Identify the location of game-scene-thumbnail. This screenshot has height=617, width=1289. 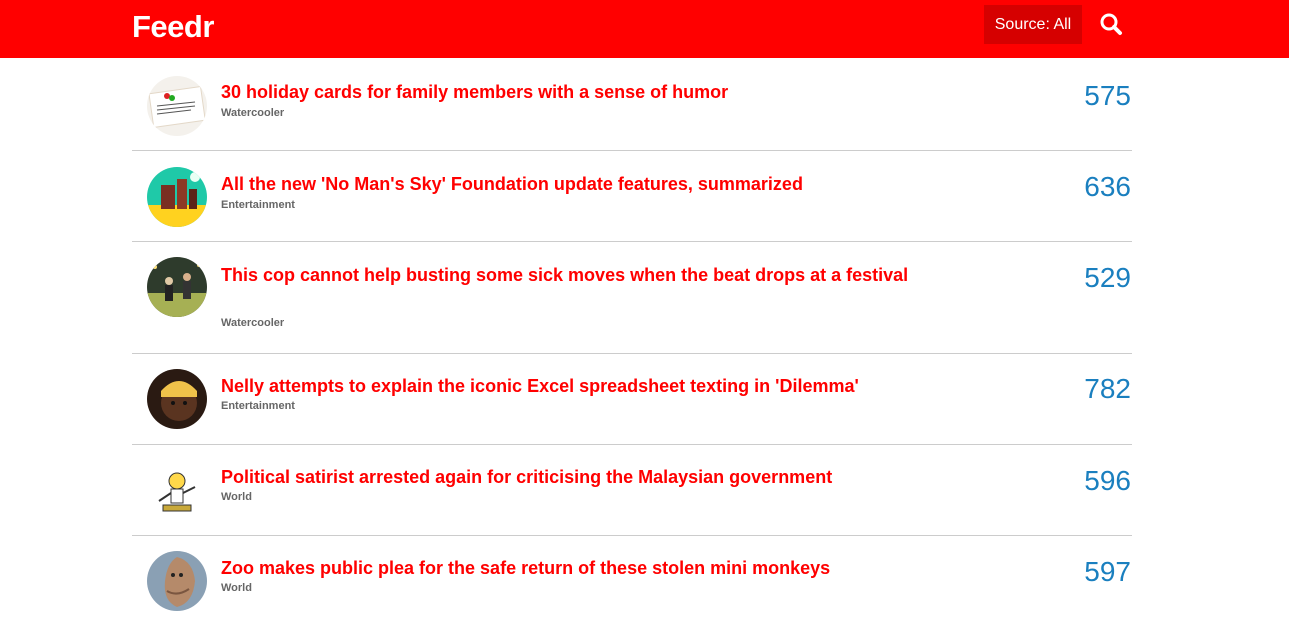
(177, 197).